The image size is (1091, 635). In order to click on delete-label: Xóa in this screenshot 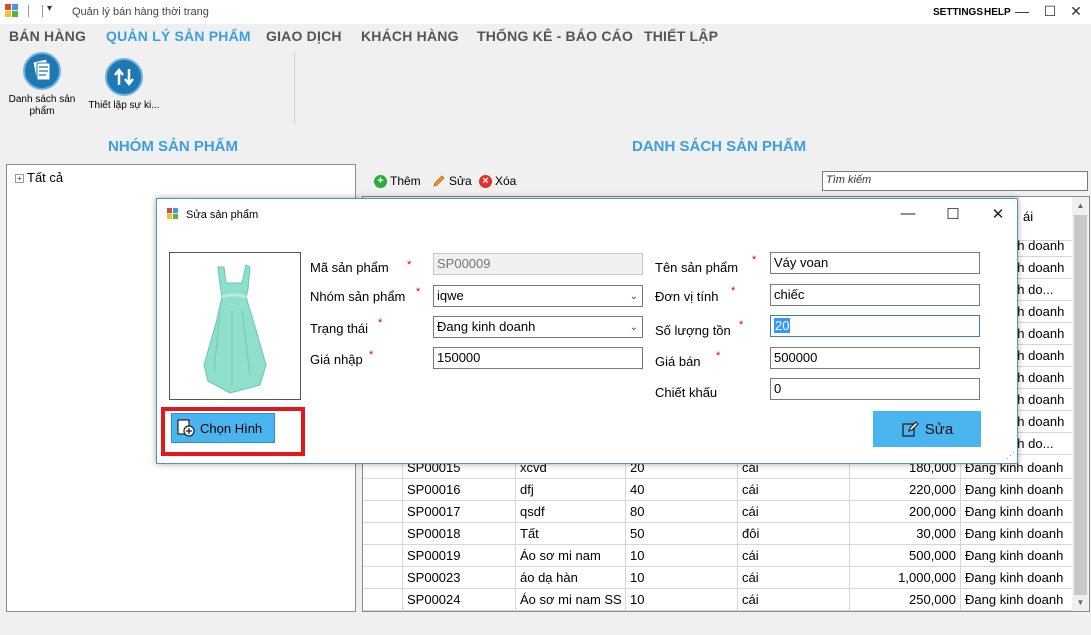, I will do `click(506, 181)`.